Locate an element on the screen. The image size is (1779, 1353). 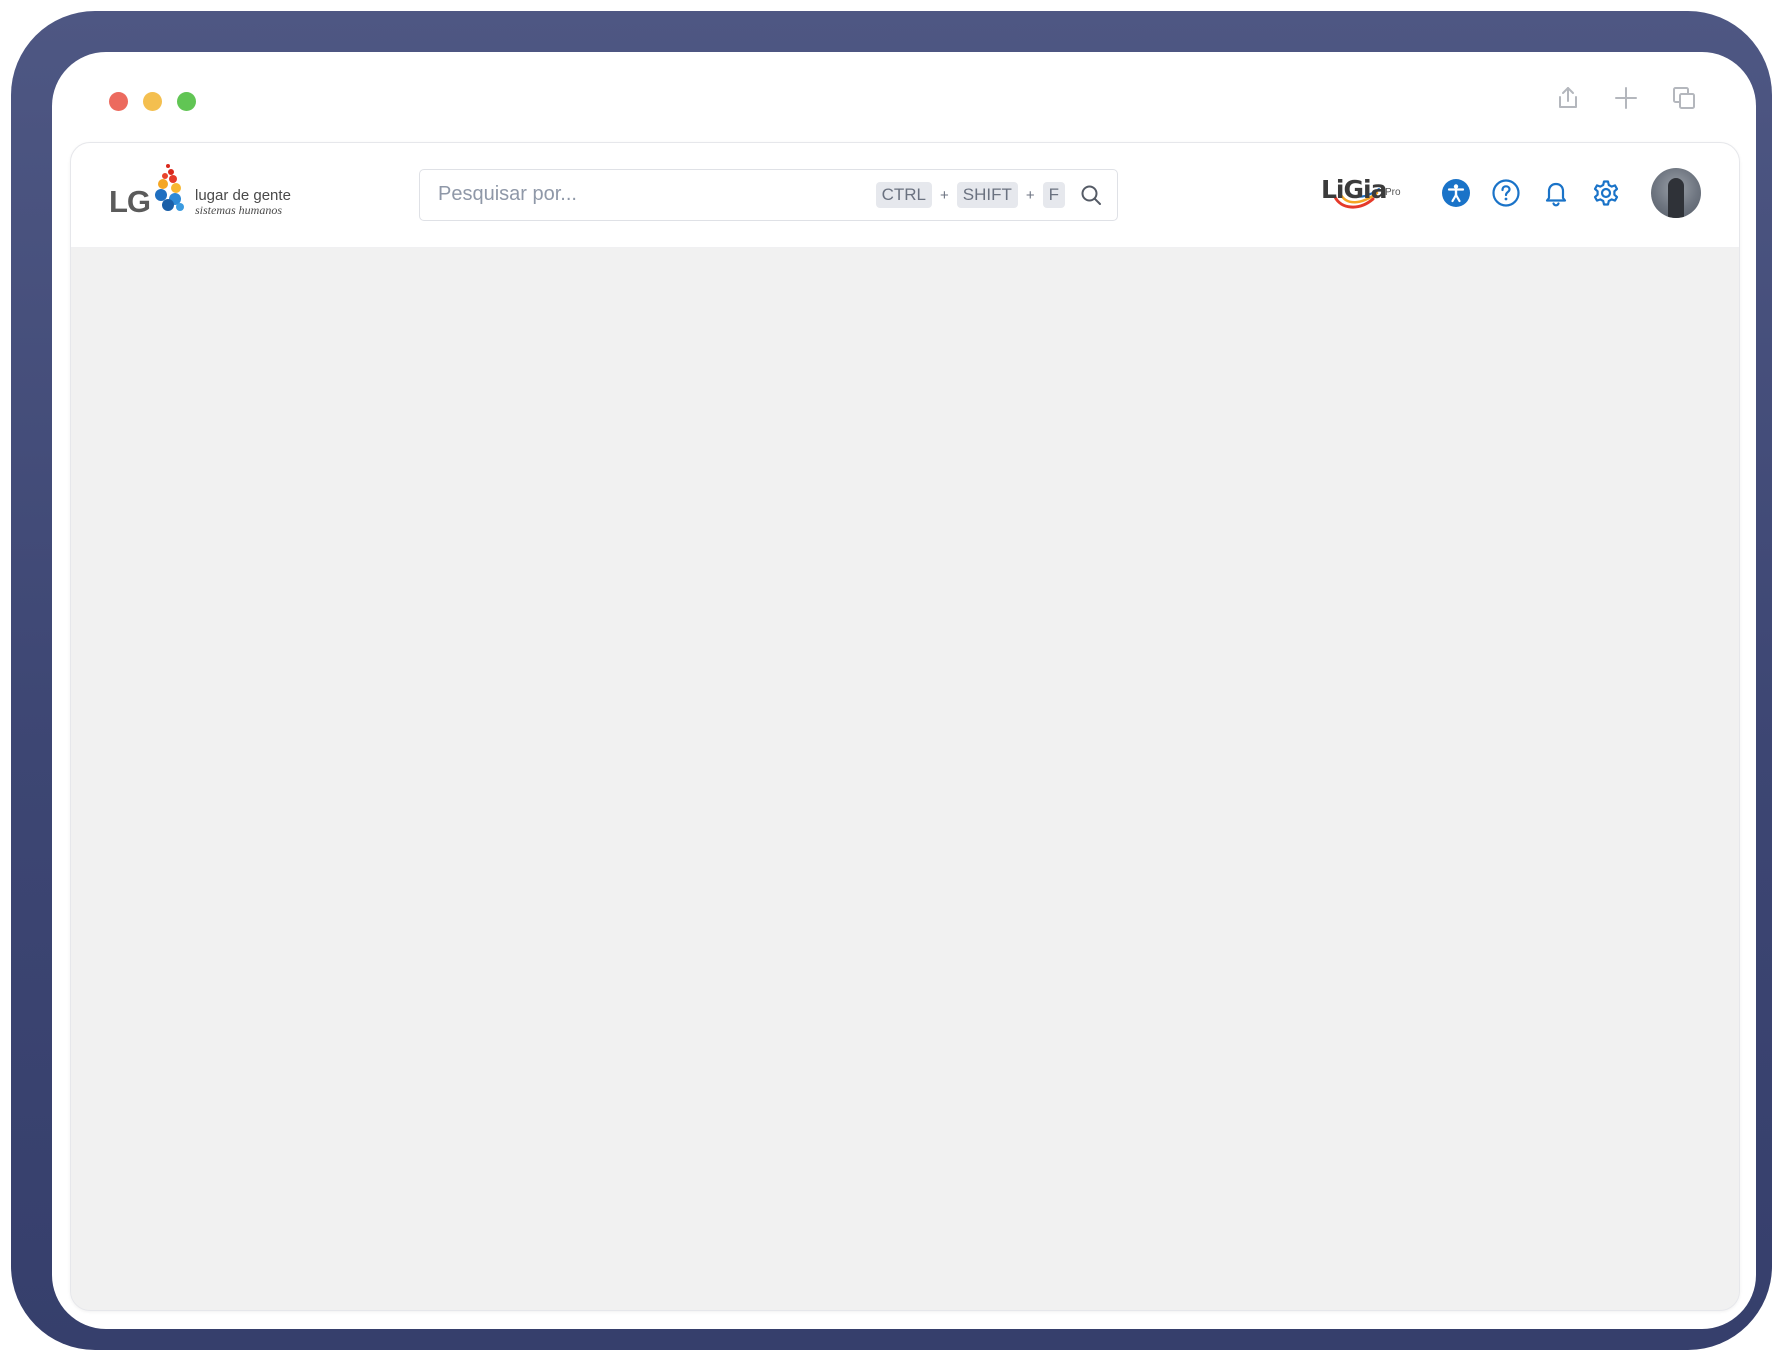
window-controls is located at coordinates (152, 101).